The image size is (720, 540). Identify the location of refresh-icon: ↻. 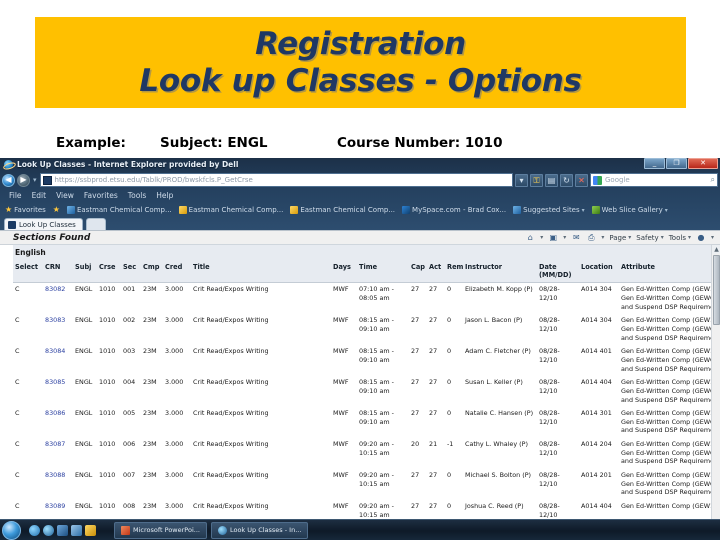
(566, 180).